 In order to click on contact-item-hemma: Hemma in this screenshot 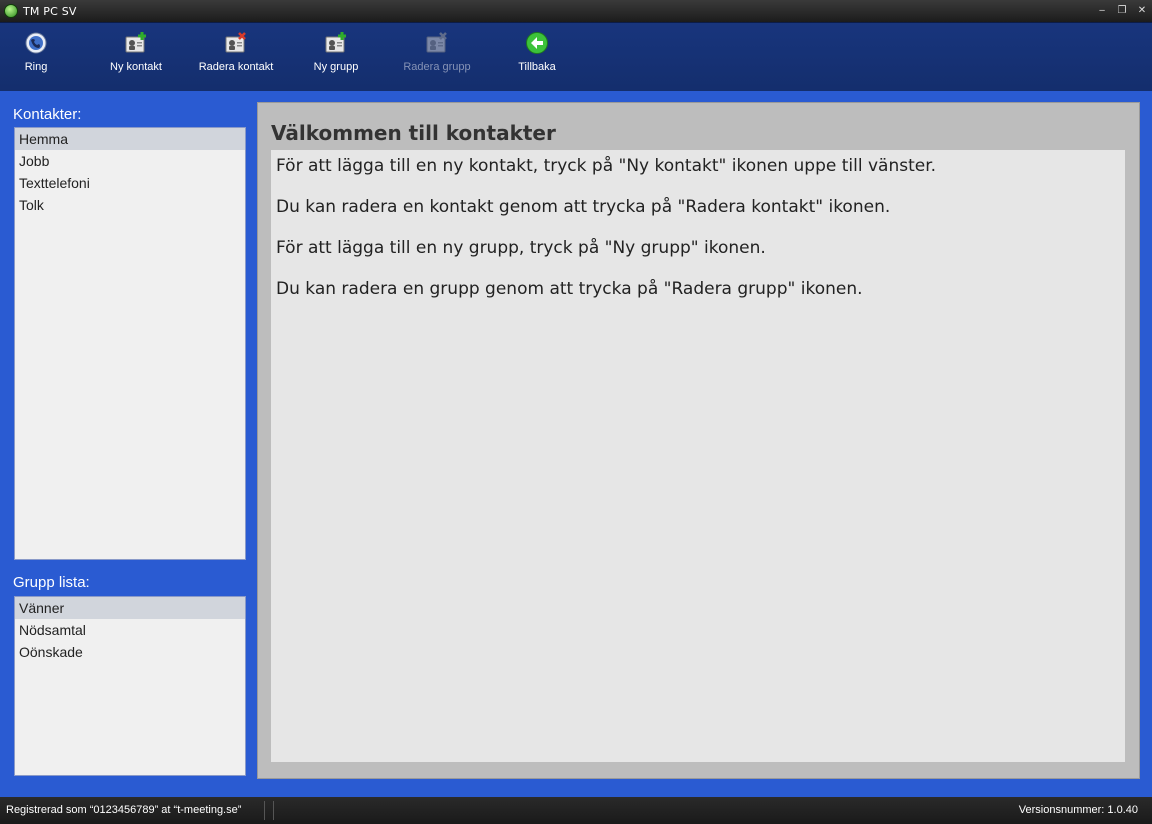, I will do `click(130, 139)`.